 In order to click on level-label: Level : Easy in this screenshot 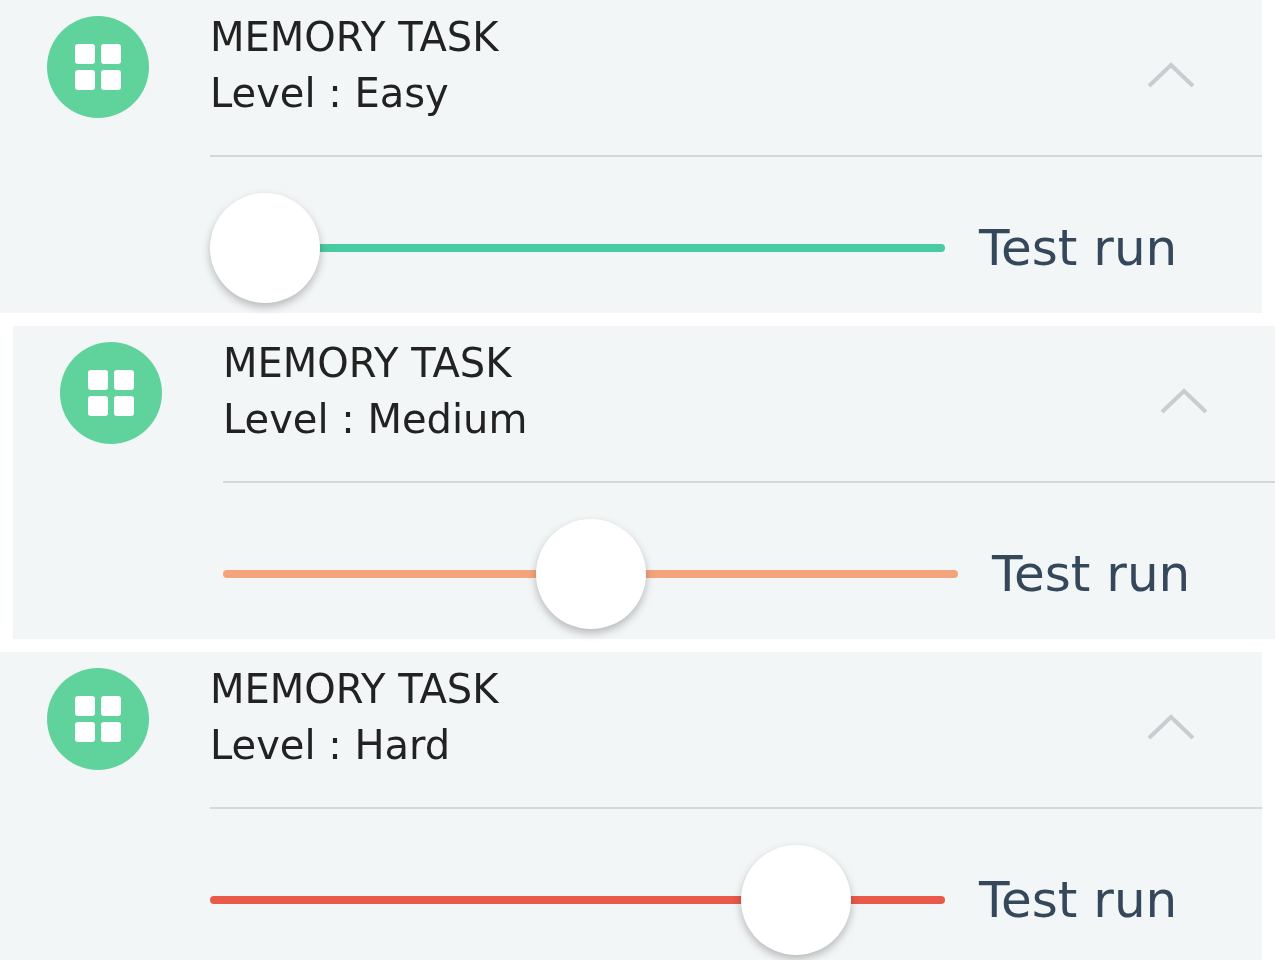, I will do `click(330, 93)`.